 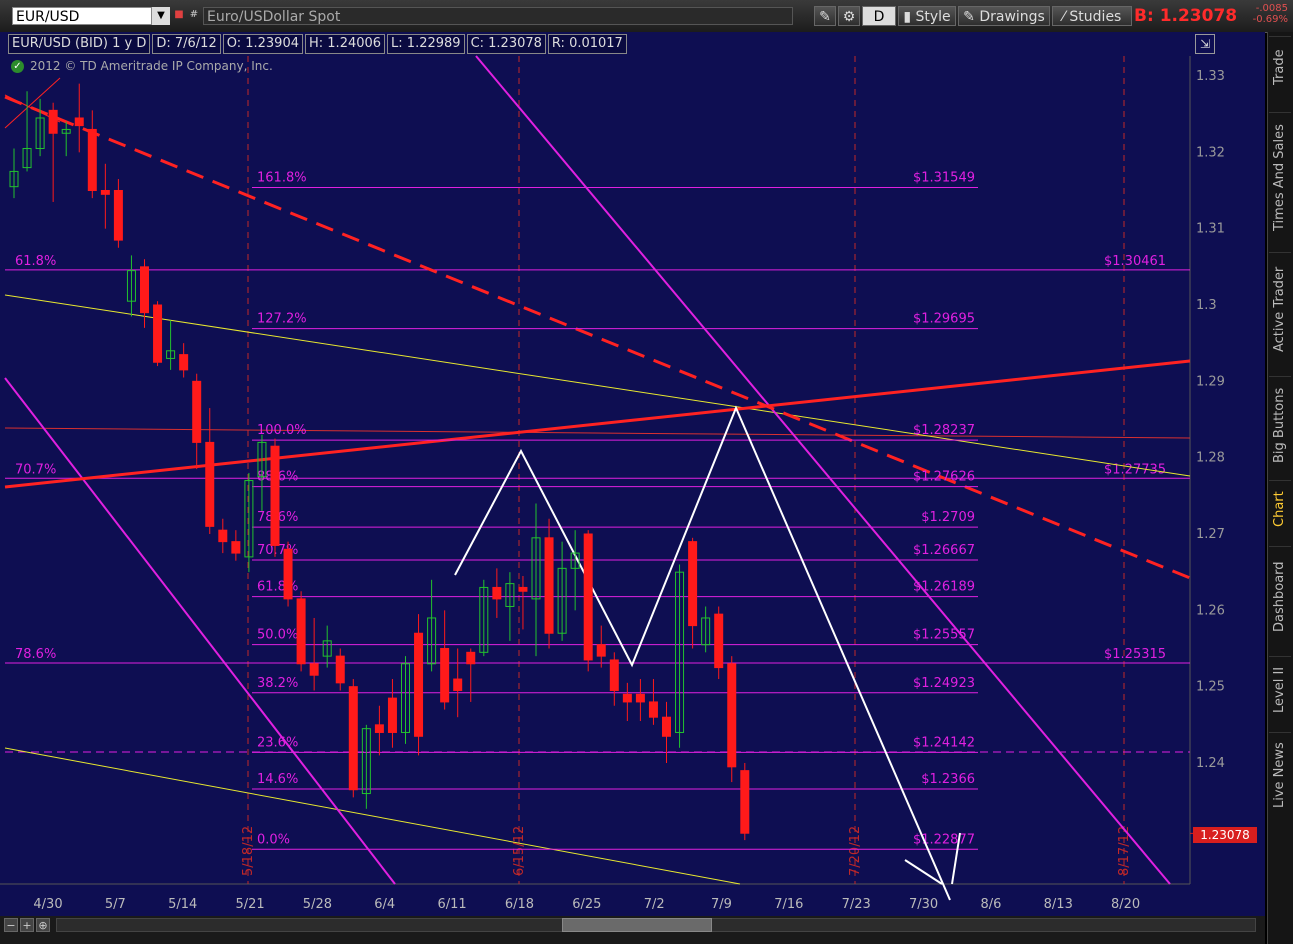 What do you see at coordinates (277, 635) in the screenshot?
I see `fib-level-label: 50.0%` at bounding box center [277, 635].